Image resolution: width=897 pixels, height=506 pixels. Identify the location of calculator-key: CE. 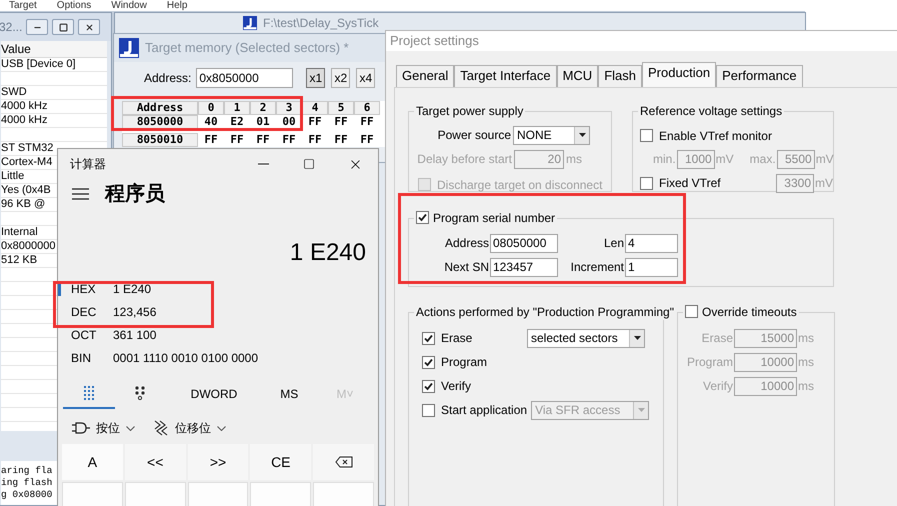
(281, 462).